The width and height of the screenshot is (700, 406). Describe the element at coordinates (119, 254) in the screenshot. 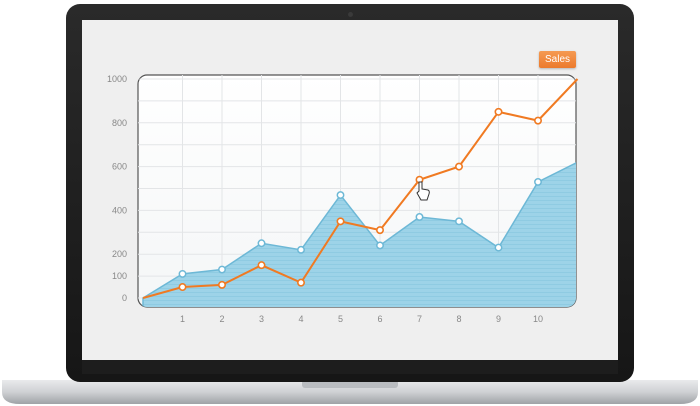

I see `y-tick-label: 200` at that location.